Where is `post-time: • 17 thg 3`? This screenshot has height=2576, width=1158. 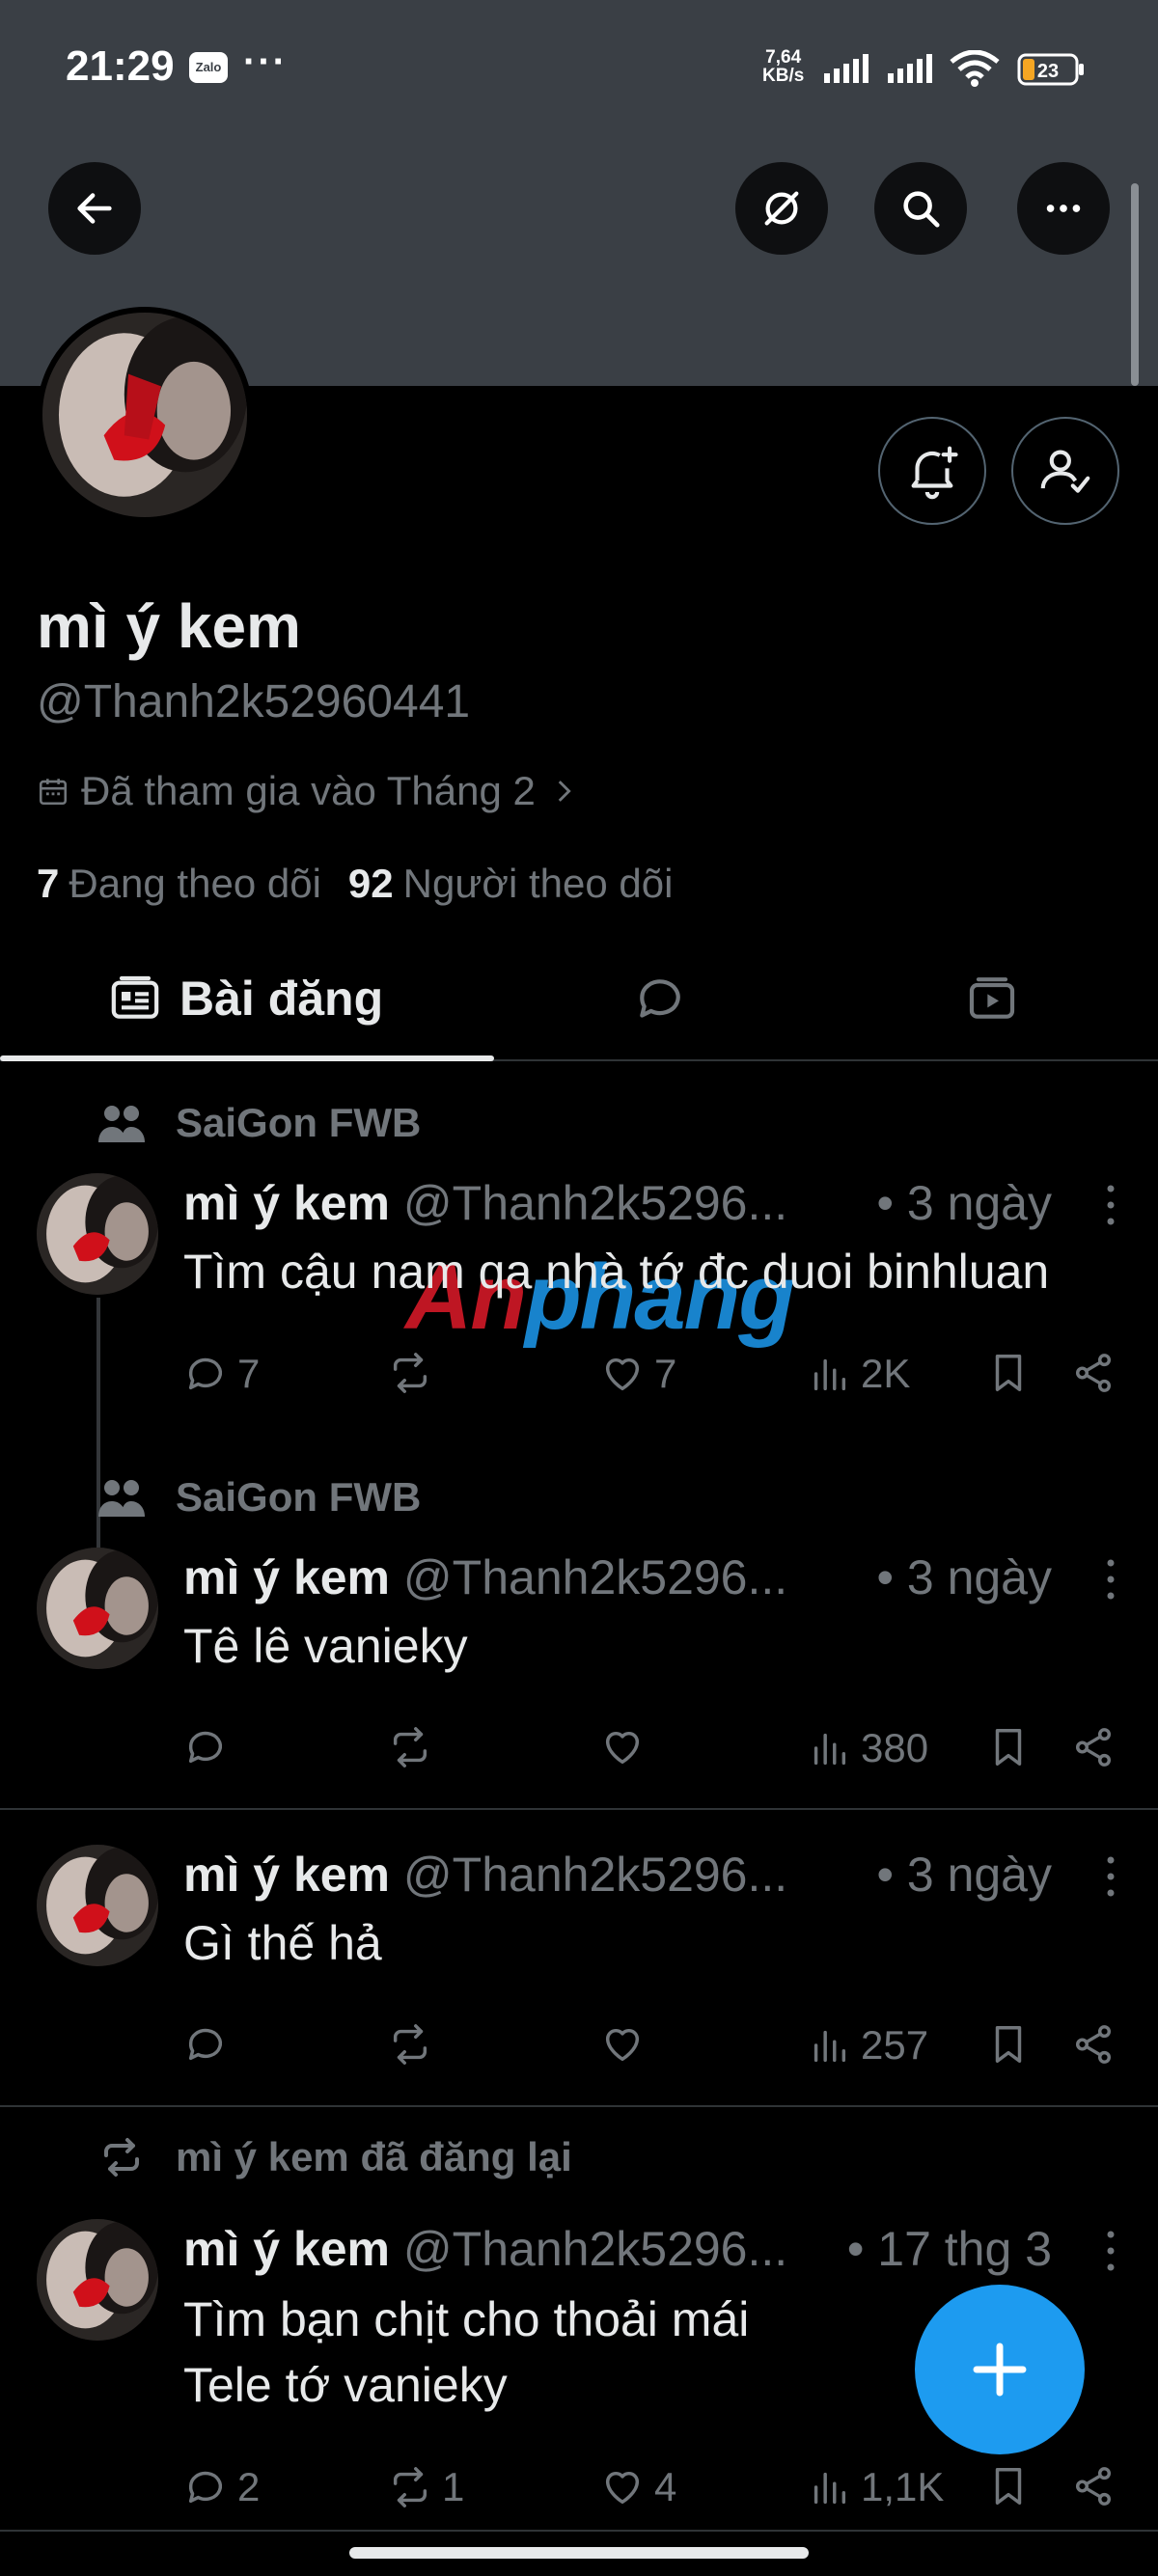 post-time: • 17 thg 3 is located at coordinates (949, 2249).